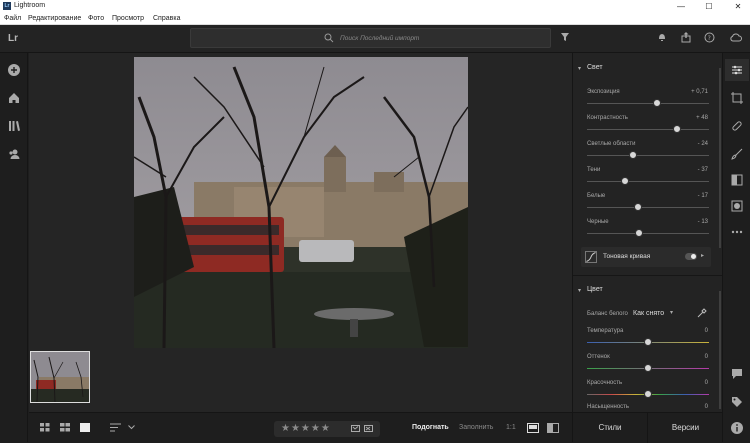  Describe the element at coordinates (681, 6) in the screenshot. I see `minimize-button: —` at that location.